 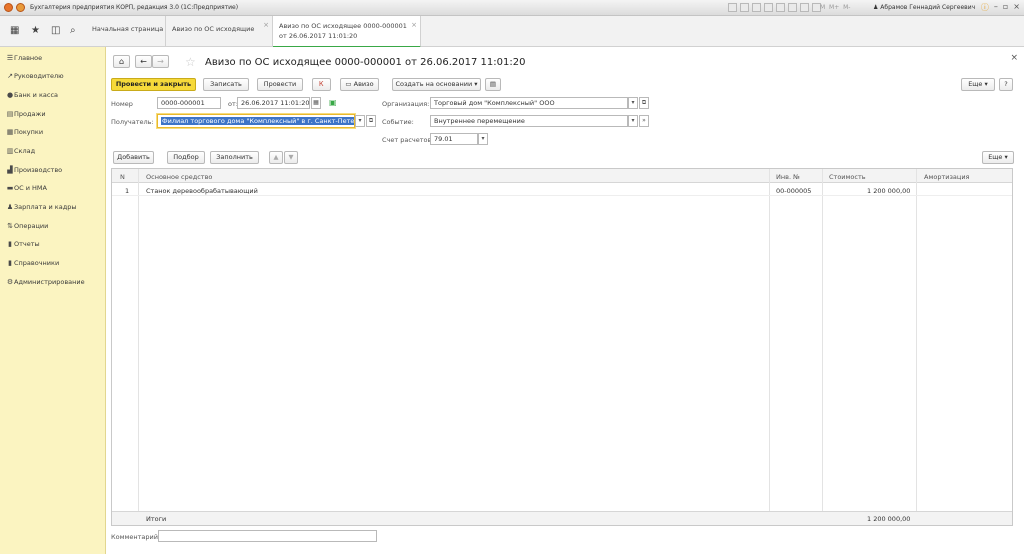 What do you see at coordinates (35, 76) in the screenshot?
I see `sidebar-item-manager: ↗ Руководителю` at bounding box center [35, 76].